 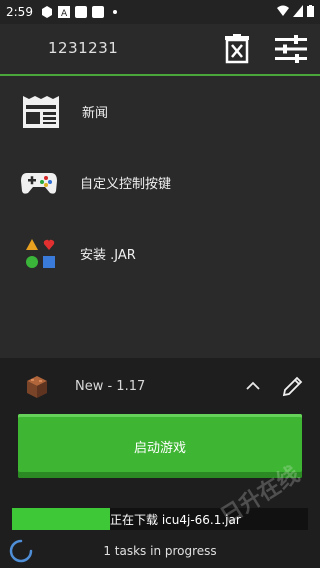 What do you see at coordinates (19, 12) in the screenshot?
I see `status-time: 2:59` at bounding box center [19, 12].